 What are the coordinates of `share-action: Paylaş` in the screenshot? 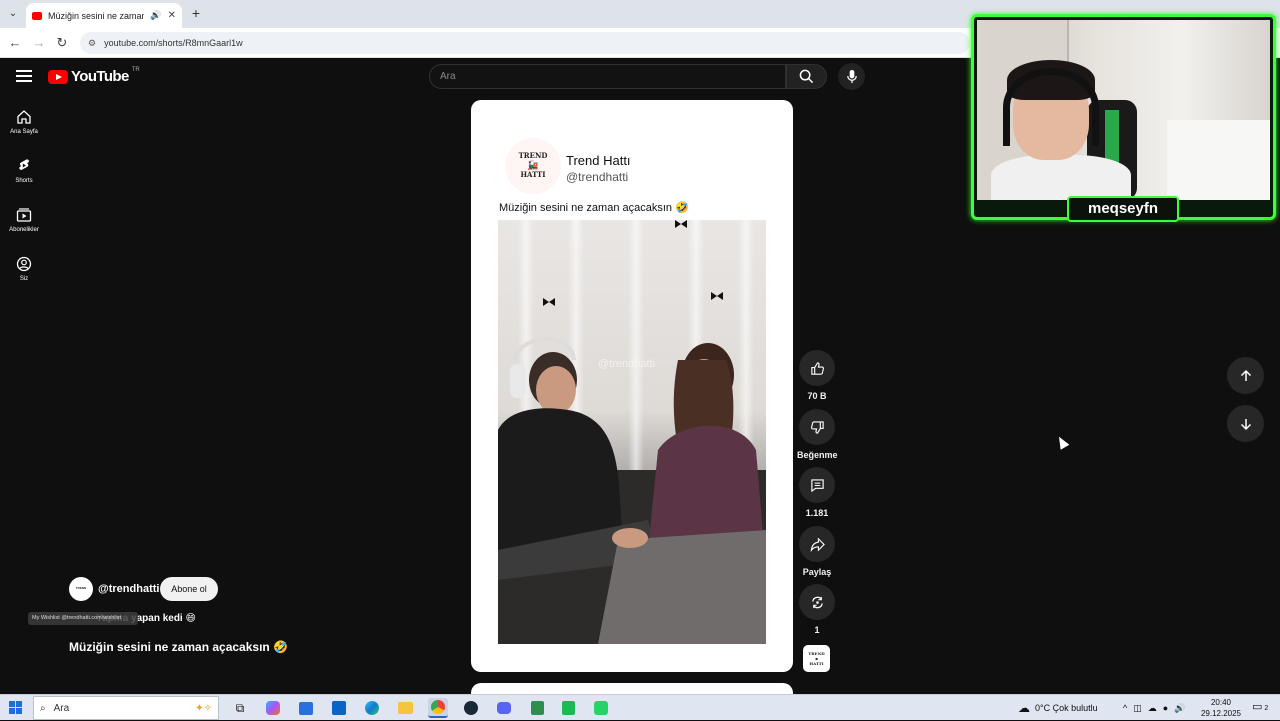 It's located at (817, 551).